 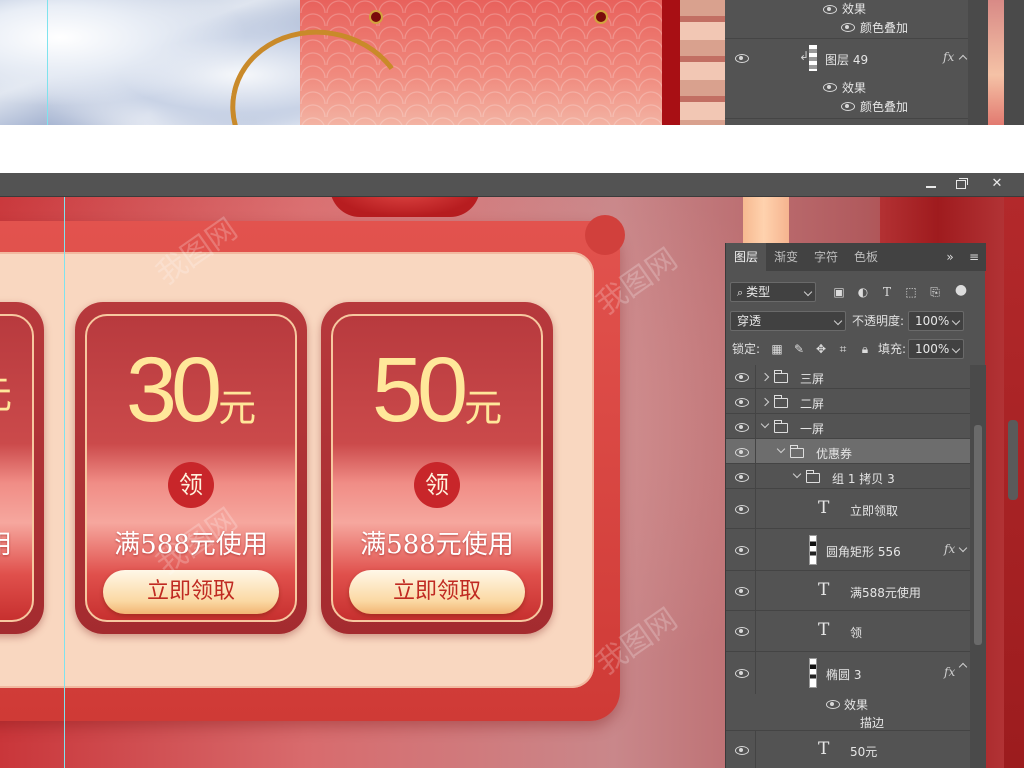 I want to click on layer-thumbnail, so click(x=813, y=58).